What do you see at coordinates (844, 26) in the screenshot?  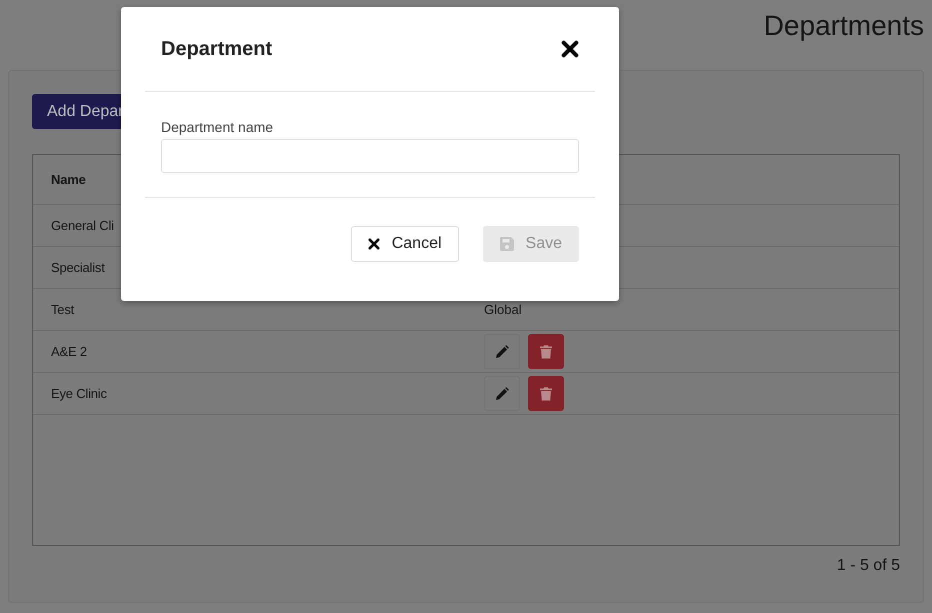 I see `page-title: Departments` at bounding box center [844, 26].